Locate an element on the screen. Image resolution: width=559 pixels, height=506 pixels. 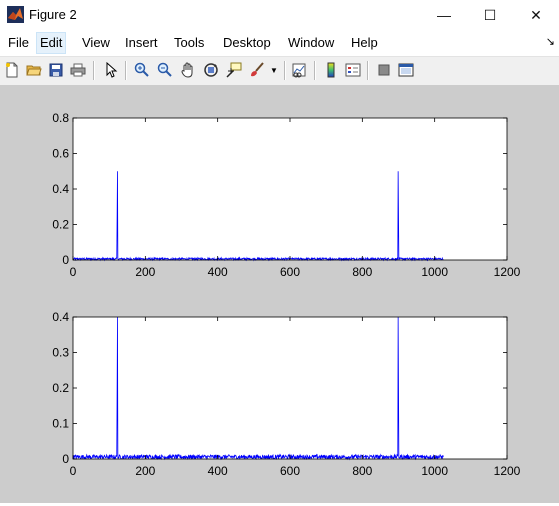
zoom-out-icon is located at coordinates (164, 69).